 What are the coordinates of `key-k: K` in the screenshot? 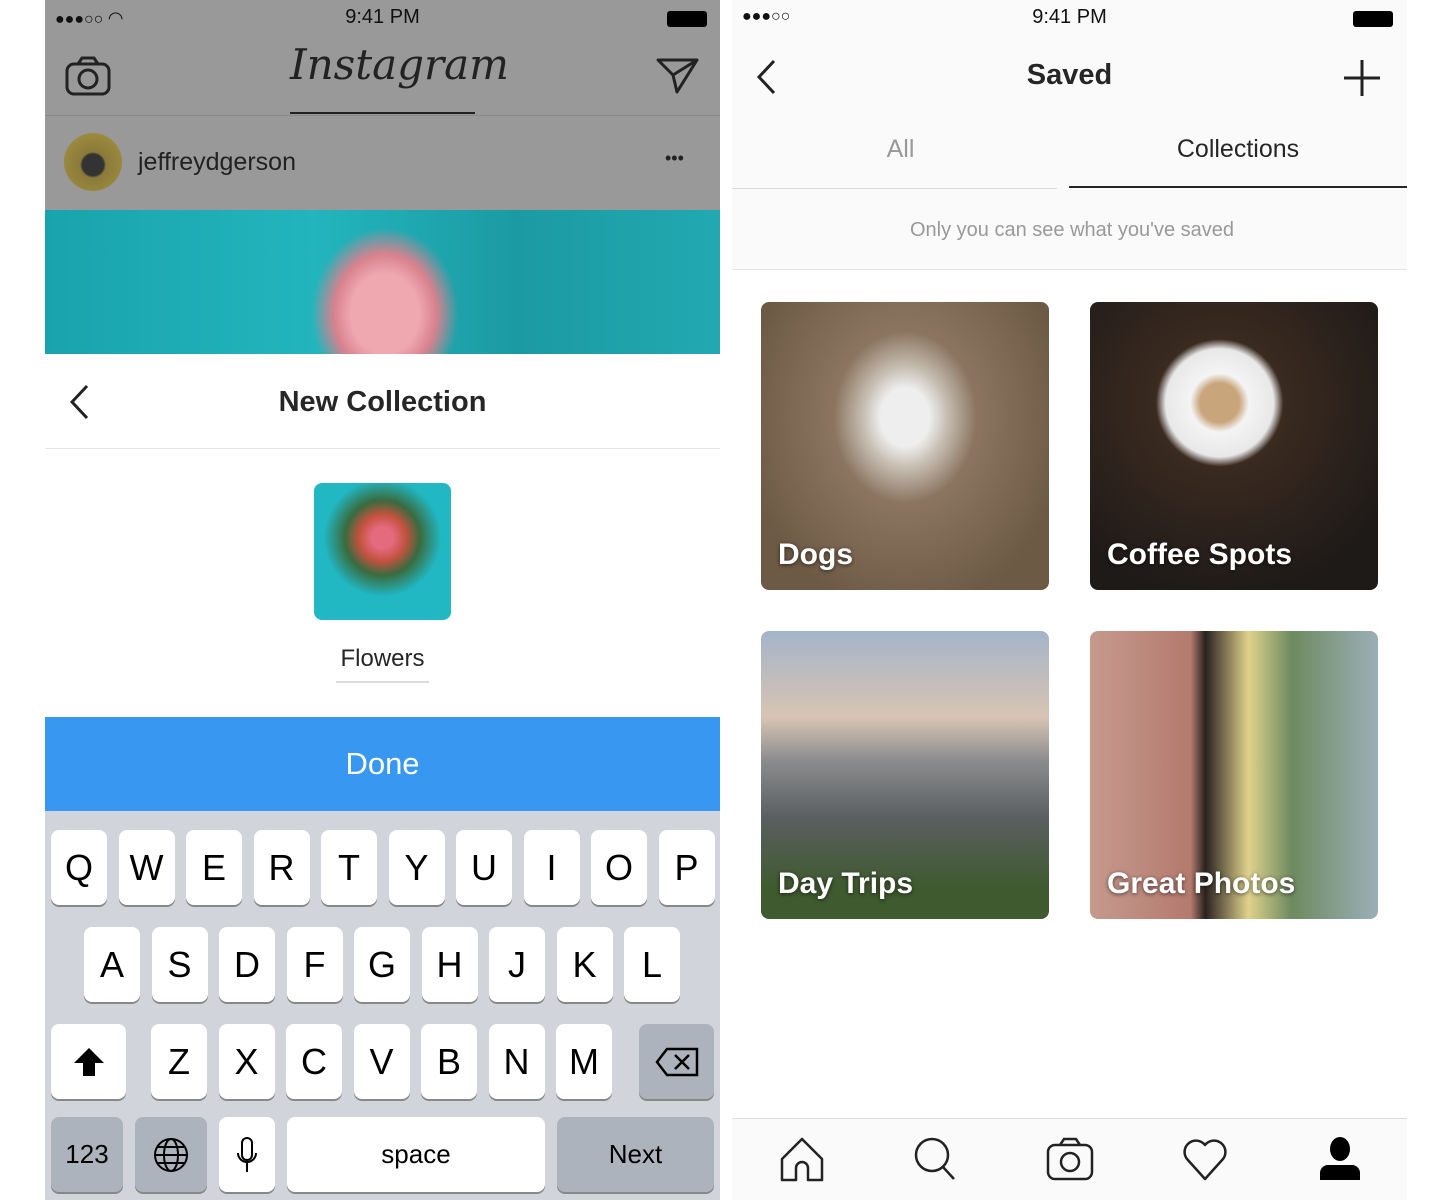 It's located at (584, 964).